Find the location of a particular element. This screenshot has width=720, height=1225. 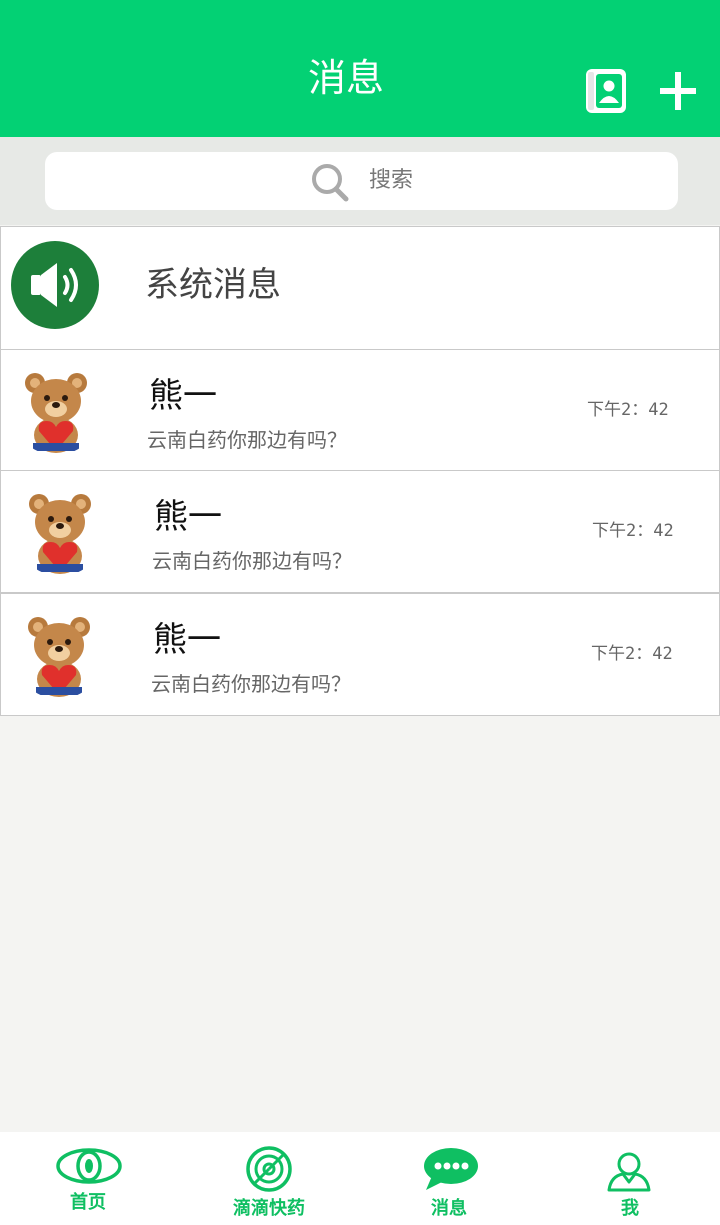

app-header: 消息 is located at coordinates (360, 68).